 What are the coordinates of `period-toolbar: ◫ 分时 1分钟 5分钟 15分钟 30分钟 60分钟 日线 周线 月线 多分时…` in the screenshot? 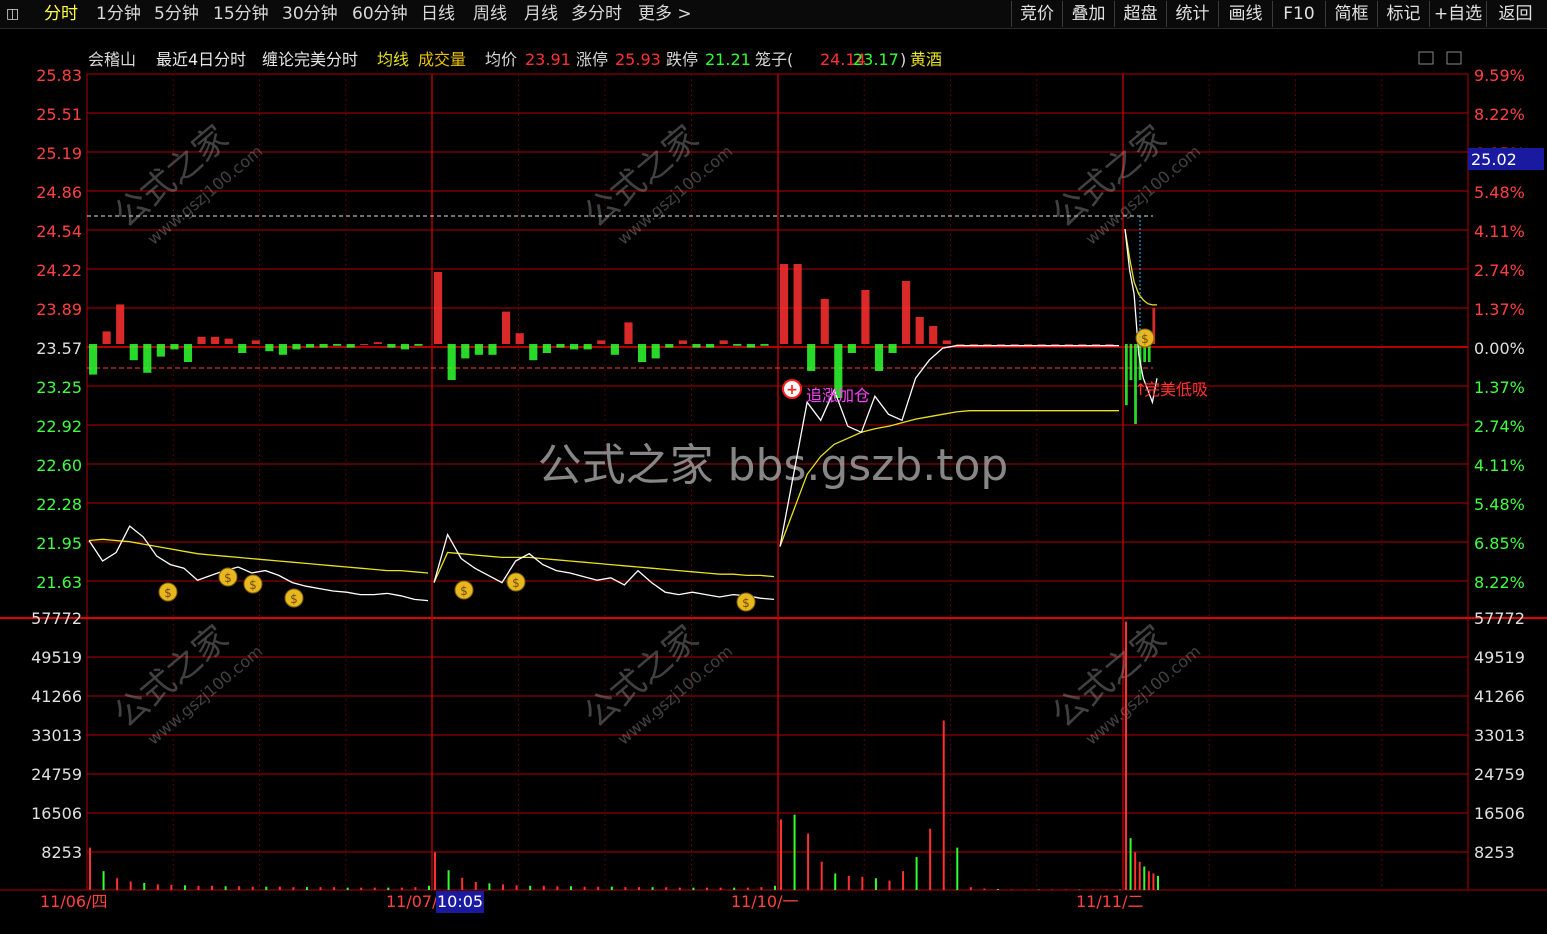 It's located at (773, 14).